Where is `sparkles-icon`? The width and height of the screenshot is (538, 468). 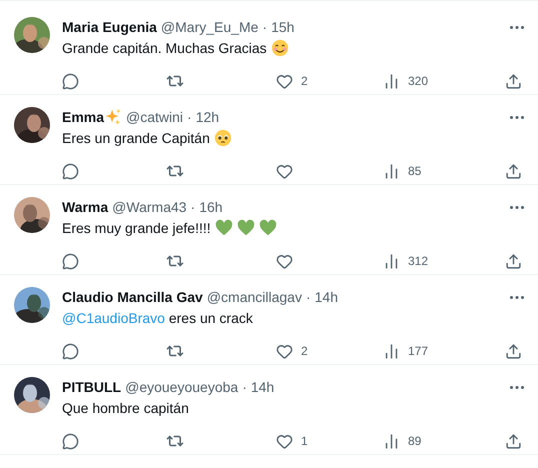
sparkles-icon is located at coordinates (113, 117).